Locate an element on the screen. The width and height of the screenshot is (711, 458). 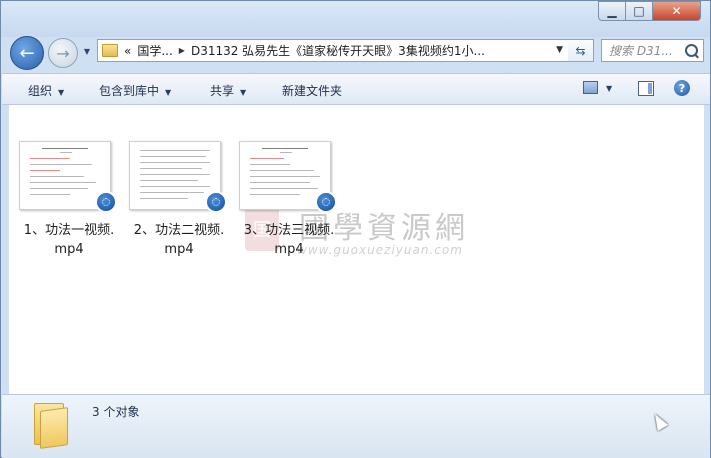
include-library-menu: 包含到库中 ▼ is located at coordinates (135, 90).